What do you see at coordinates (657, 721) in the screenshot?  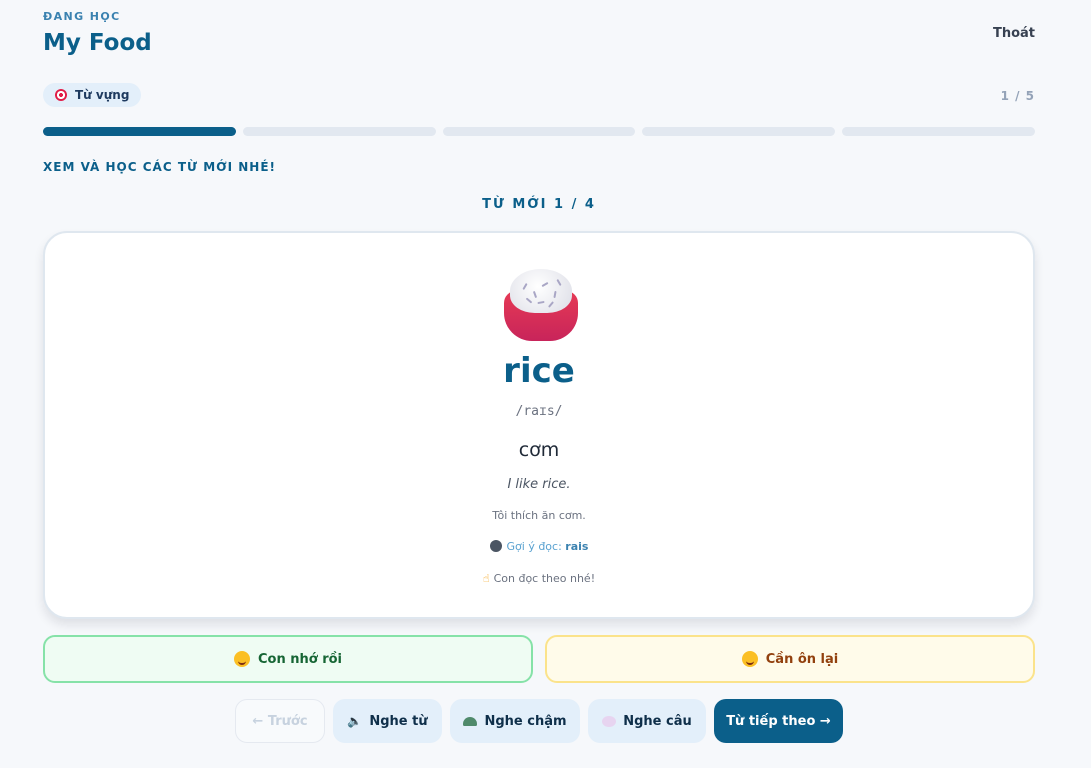 I see `listen-sentence-label: Nghe câu` at bounding box center [657, 721].